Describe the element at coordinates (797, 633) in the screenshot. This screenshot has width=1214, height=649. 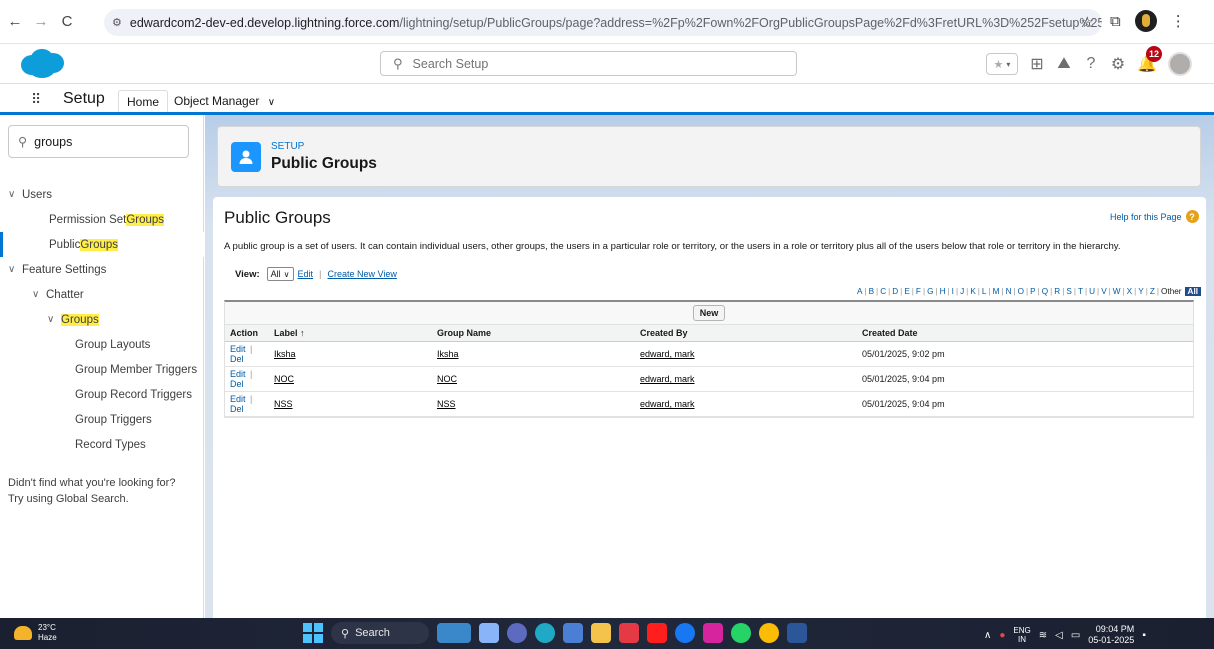
I see `word-icon` at that location.